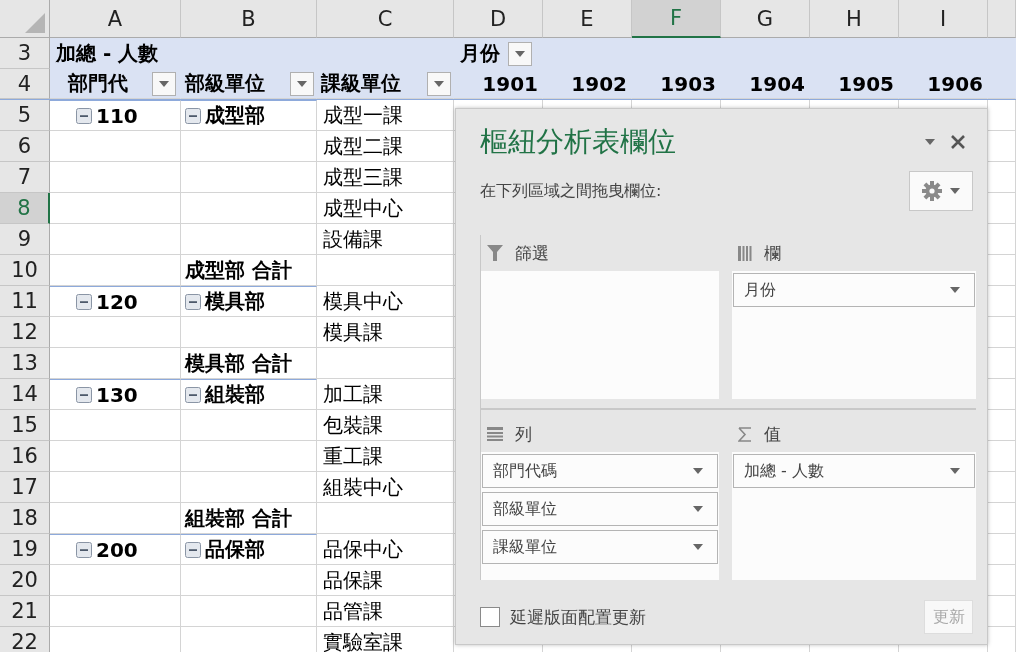 This screenshot has width=1016, height=652. I want to click on tools-button, so click(941, 191).